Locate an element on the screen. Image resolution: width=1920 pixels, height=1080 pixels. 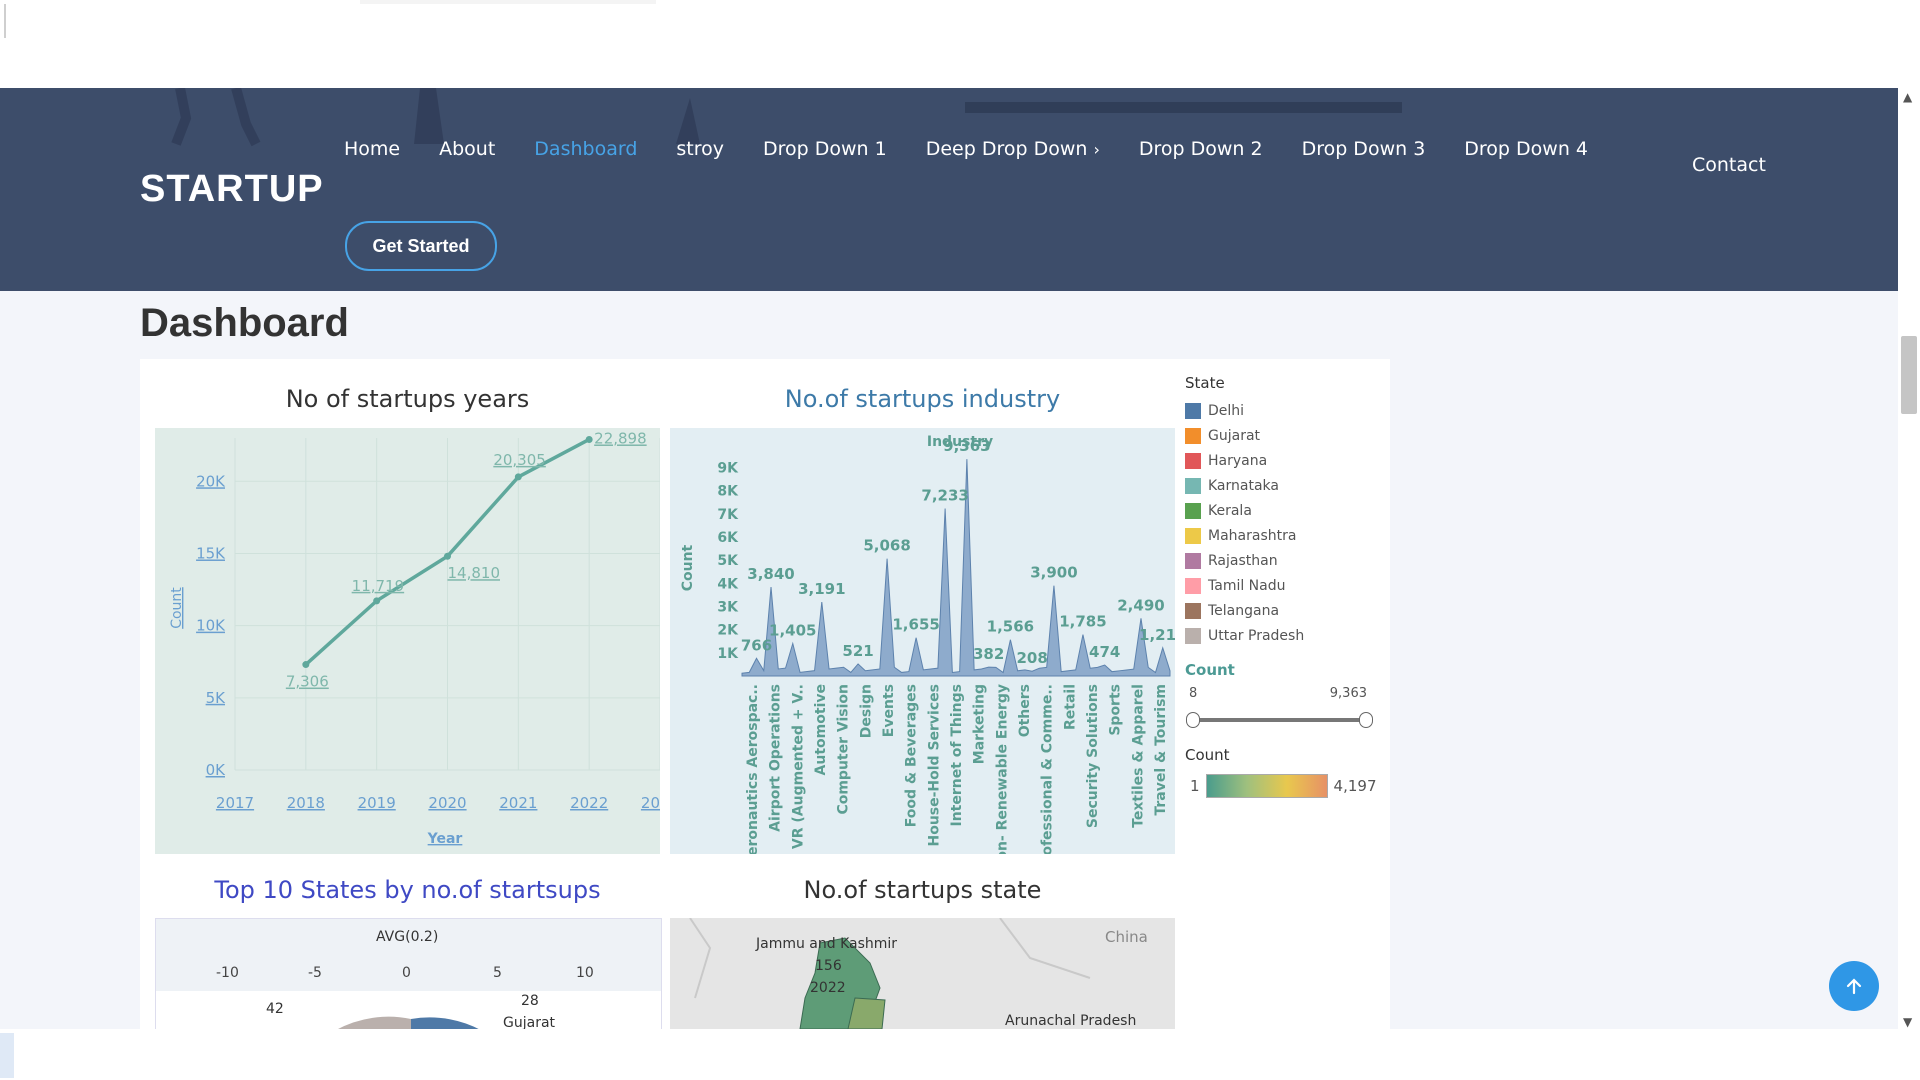
map-label-region1: Jammu and Kashmir is located at coordinates (827, 944).